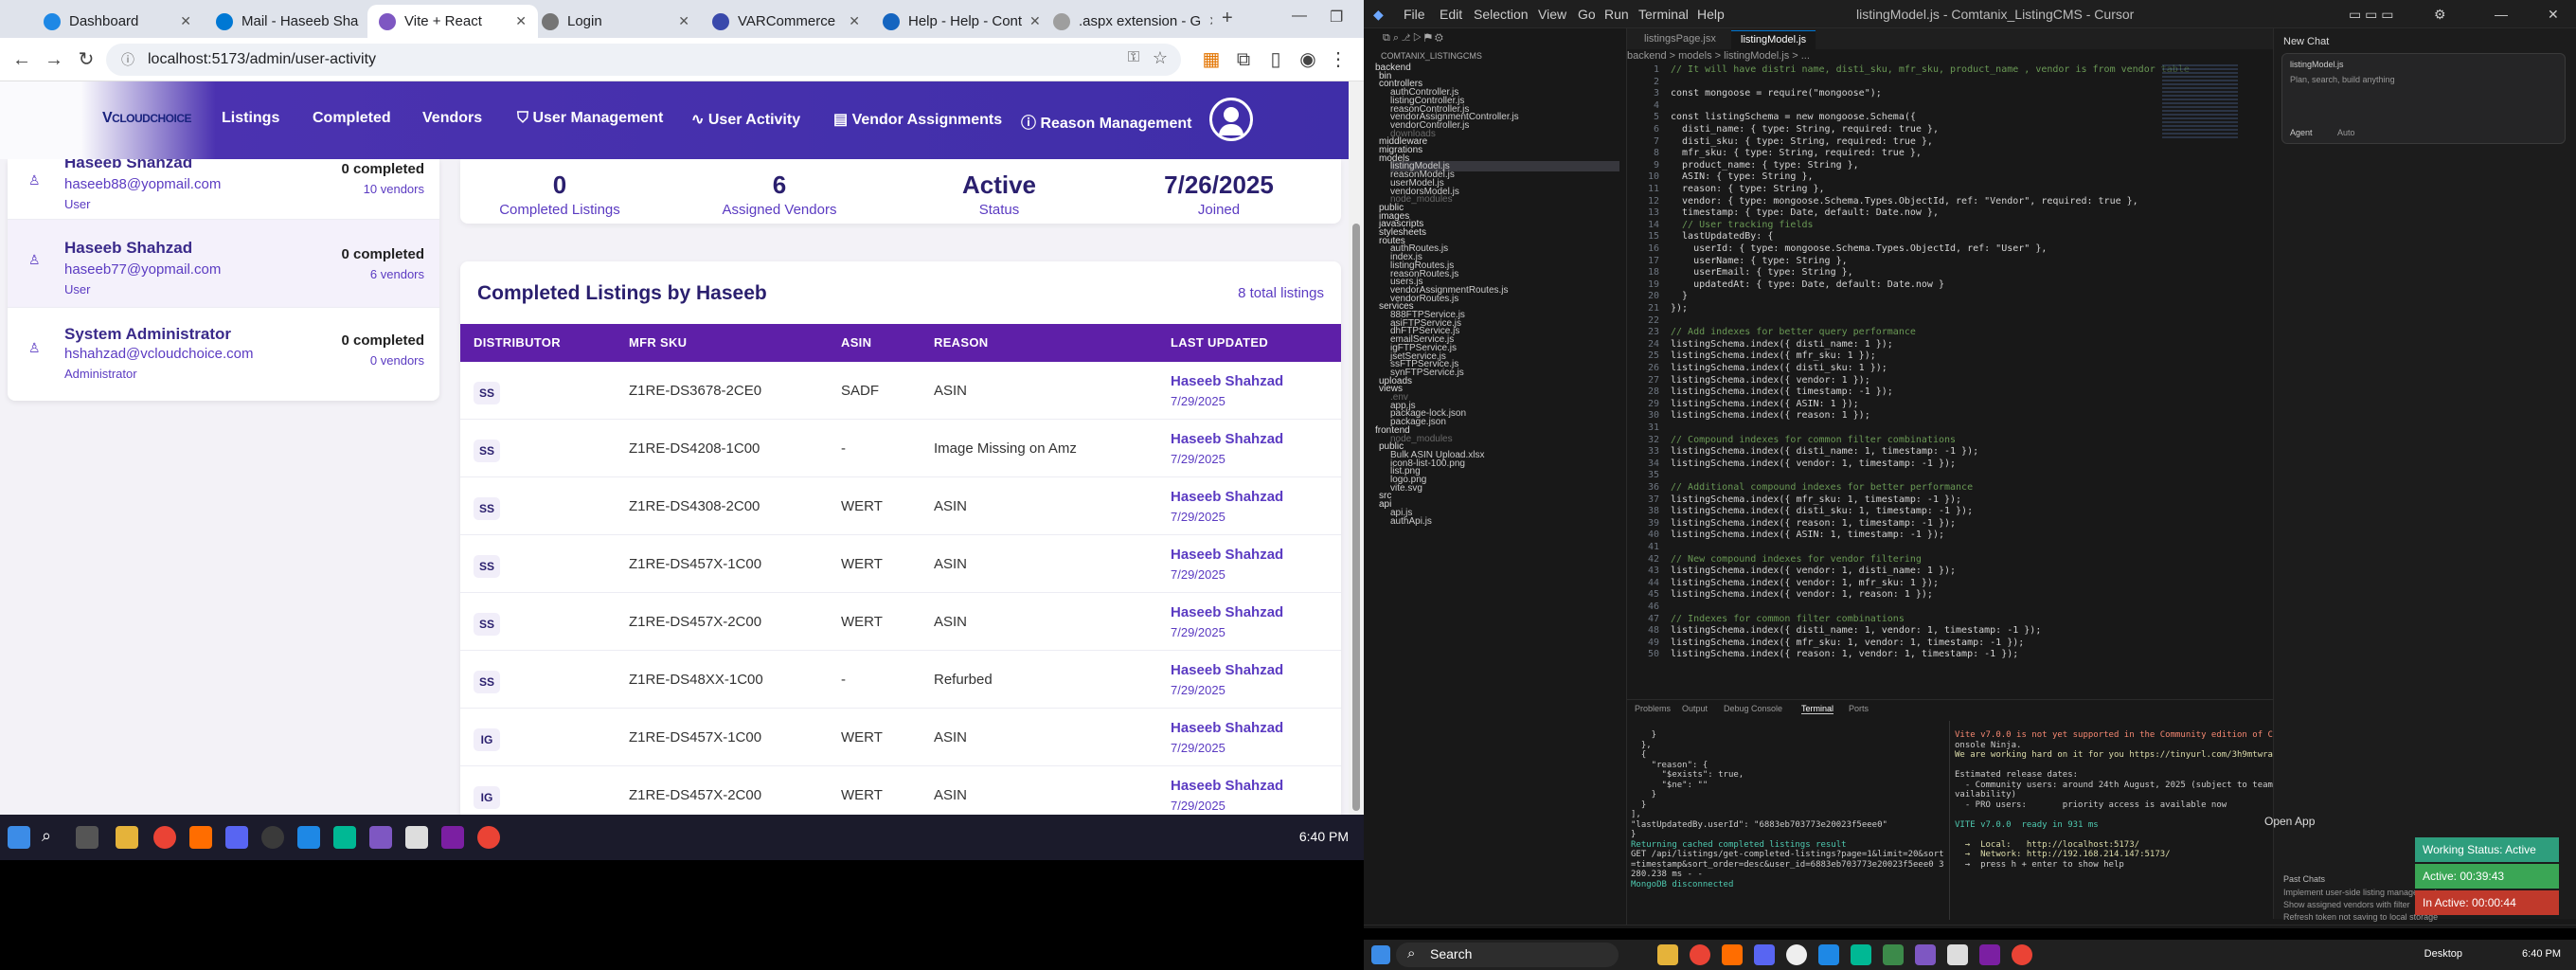  What do you see at coordinates (1299, 17) in the screenshot?
I see `minimize-icon: —` at bounding box center [1299, 17].